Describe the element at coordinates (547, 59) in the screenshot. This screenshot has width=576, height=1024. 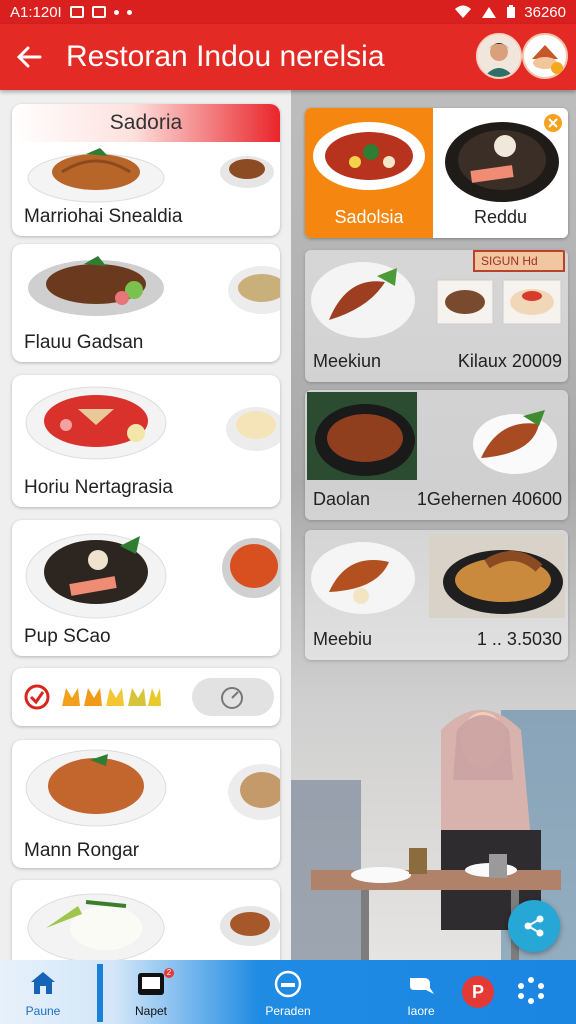
I see `chef-hat-icon` at that location.